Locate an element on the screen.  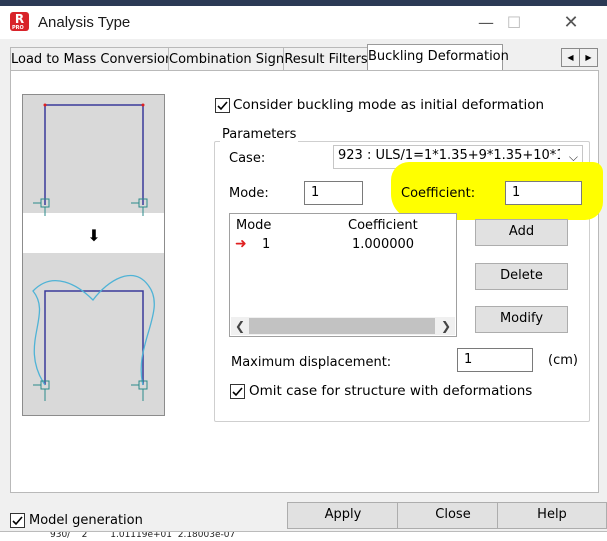
mode-input: 1 is located at coordinates (333, 193).